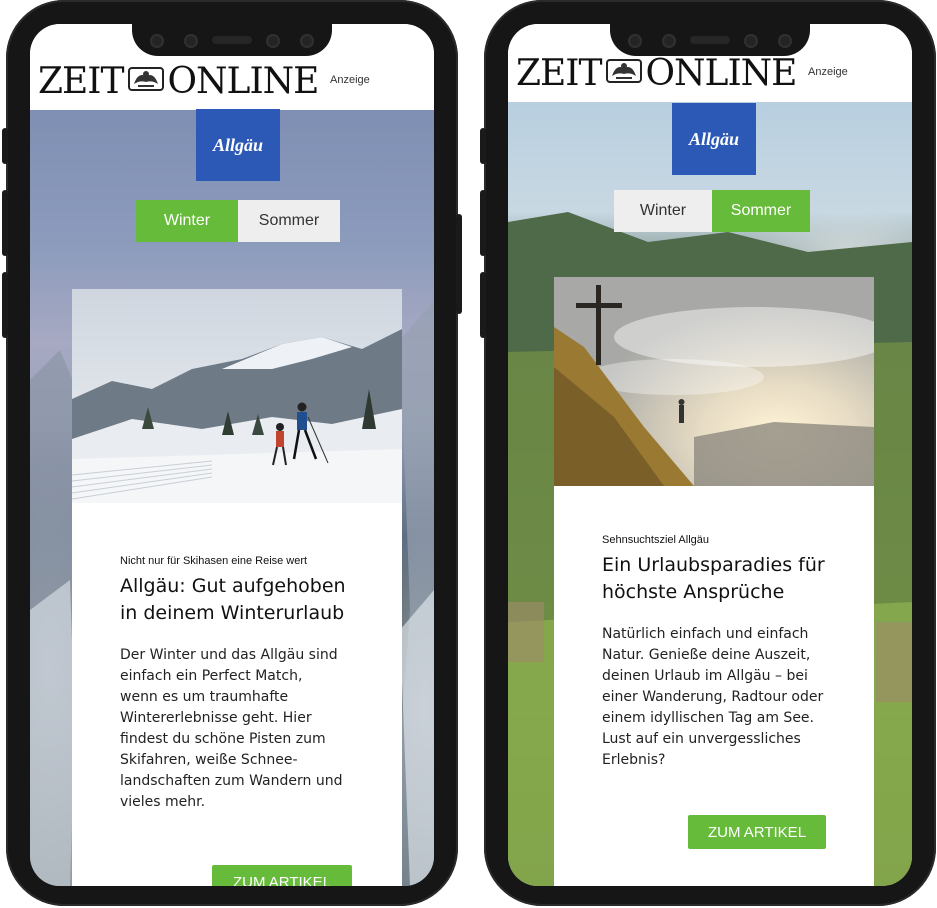 The width and height of the screenshot is (937, 908). What do you see at coordinates (708, 718) in the screenshot?
I see `teaser-line: einem idyllischen Tag am See.` at bounding box center [708, 718].